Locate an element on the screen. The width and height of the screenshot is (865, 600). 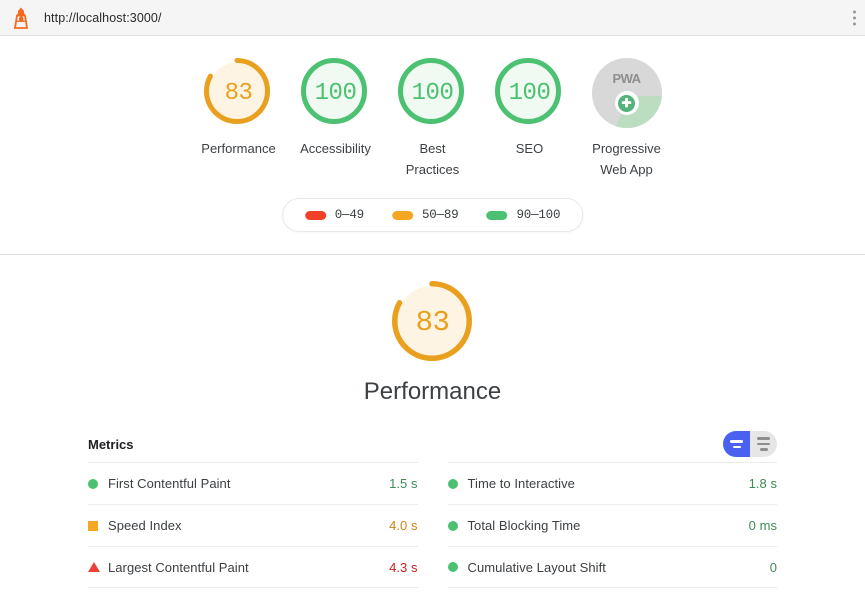
metric-value: 1.5 s is located at coordinates (403, 483).